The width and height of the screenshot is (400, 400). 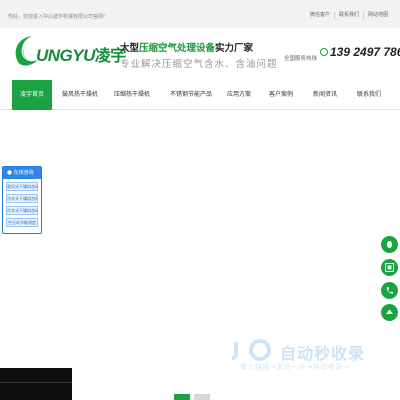 I want to click on banner-line, so click(x=36, y=382).